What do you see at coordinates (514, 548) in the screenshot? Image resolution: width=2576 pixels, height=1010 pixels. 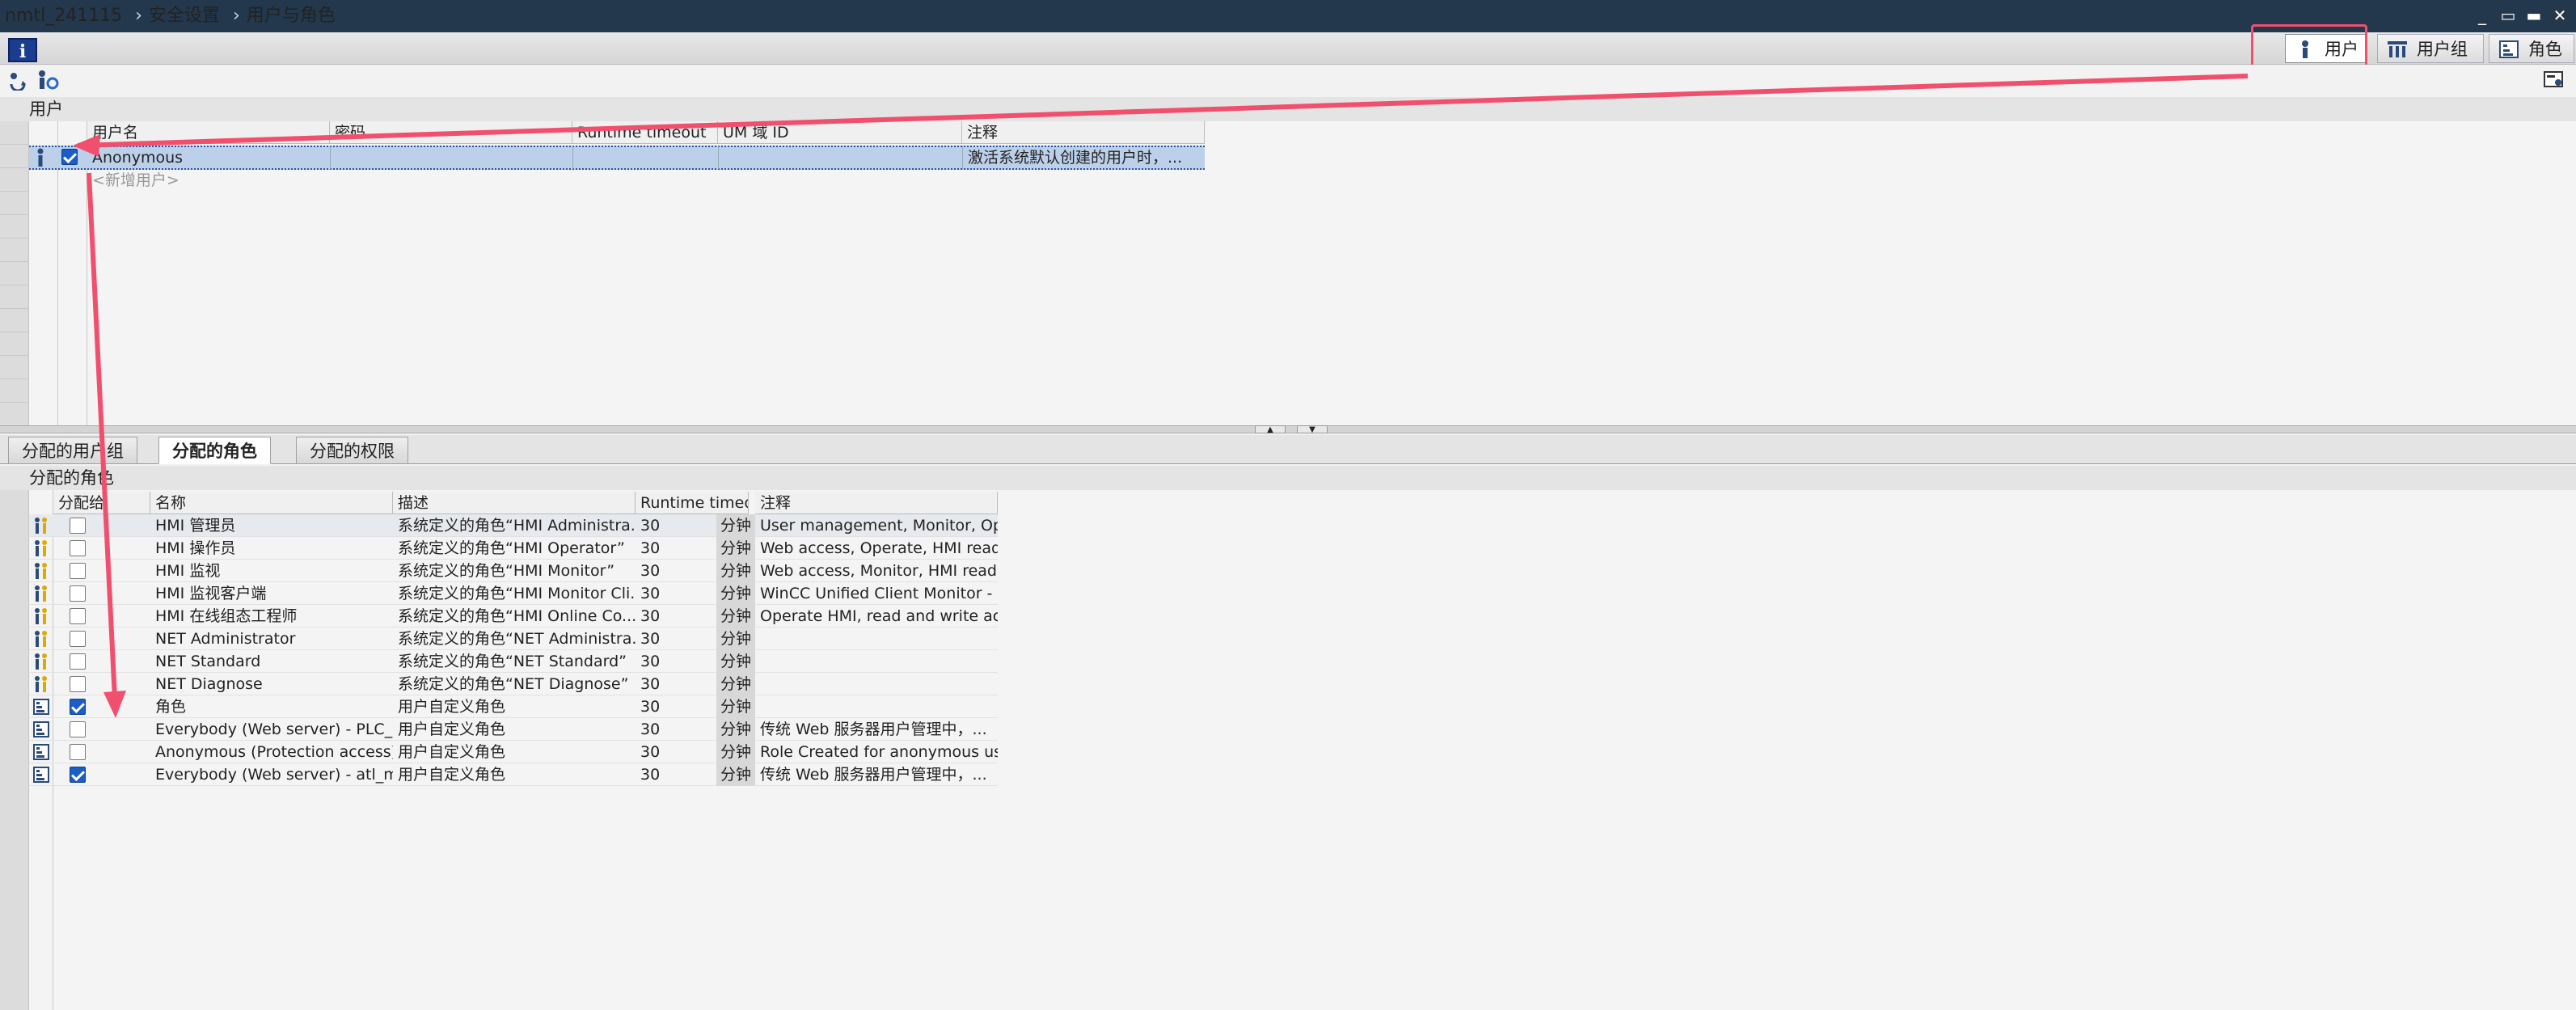 I see `role-description-cell: 系统定义的角色“HMI Operator”` at bounding box center [514, 548].